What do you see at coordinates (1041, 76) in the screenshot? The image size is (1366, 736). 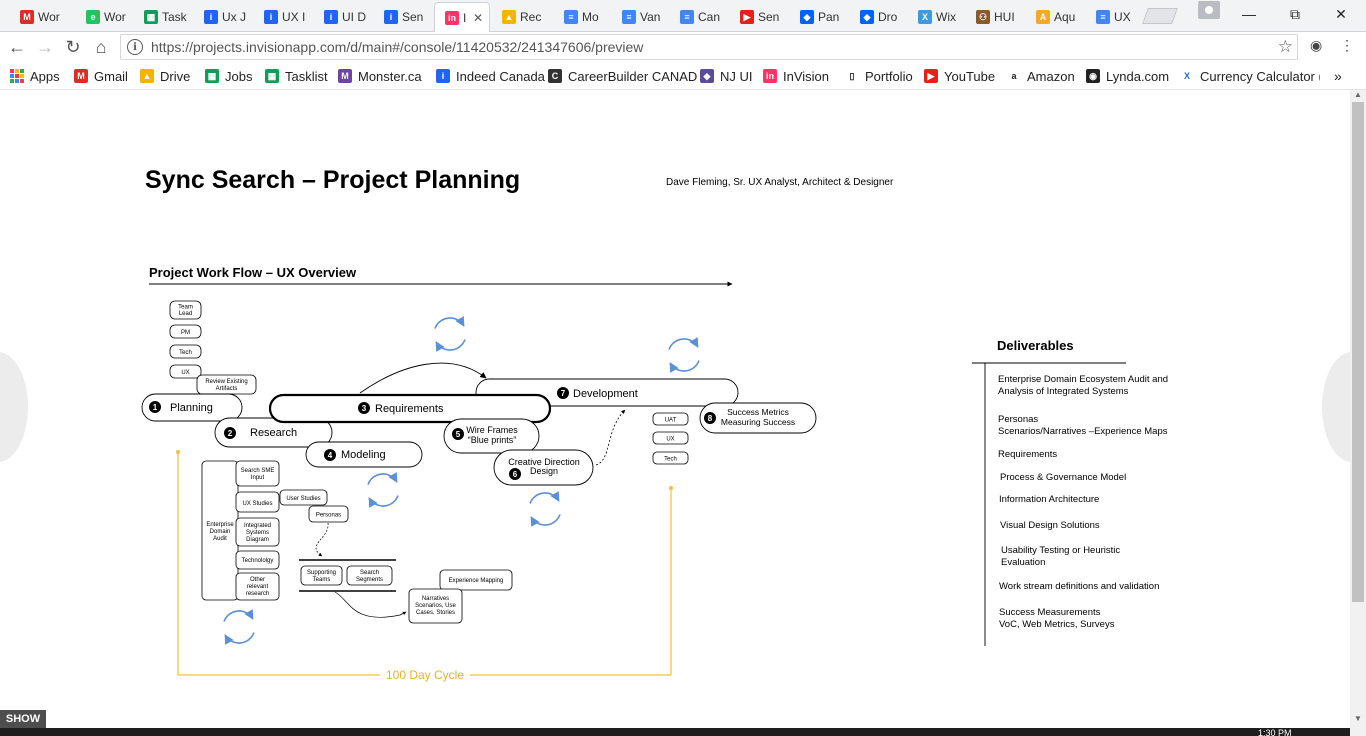 I see `bookmark-12: a Amazon` at bounding box center [1041, 76].